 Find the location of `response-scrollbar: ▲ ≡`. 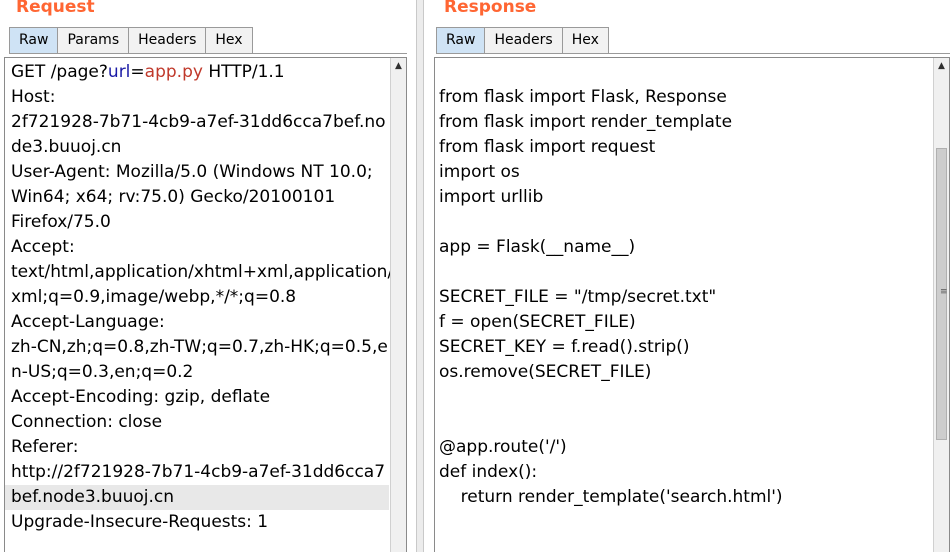

response-scrollbar: ▲ ≡ is located at coordinates (941, 305).